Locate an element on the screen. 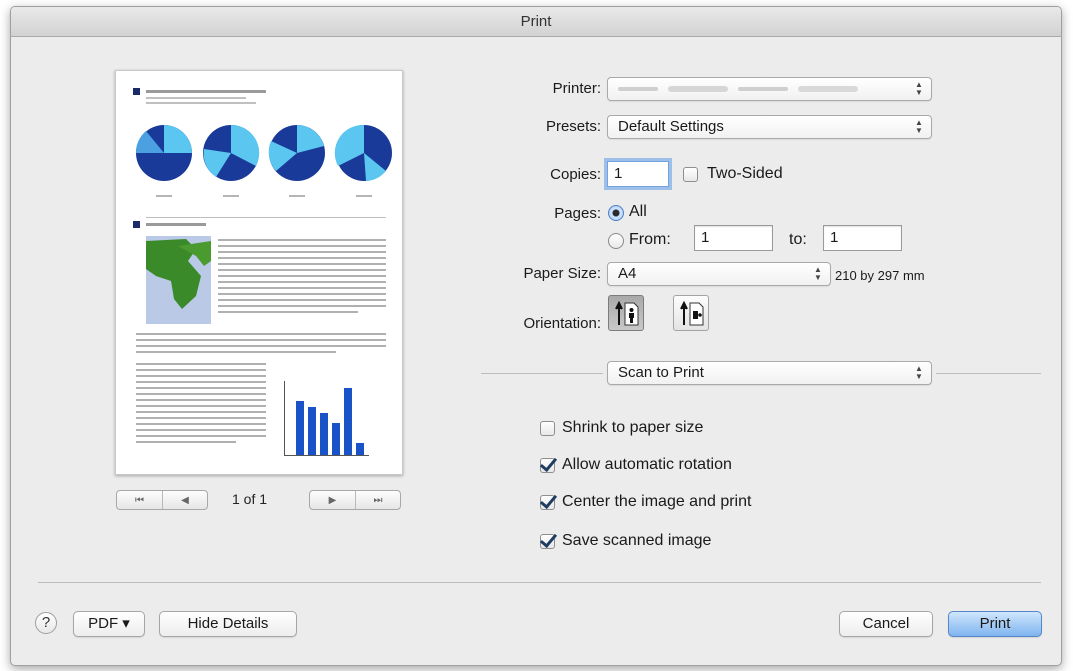 The height and width of the screenshot is (671, 1073). next-page-button: ▶ is located at coordinates (332, 500).